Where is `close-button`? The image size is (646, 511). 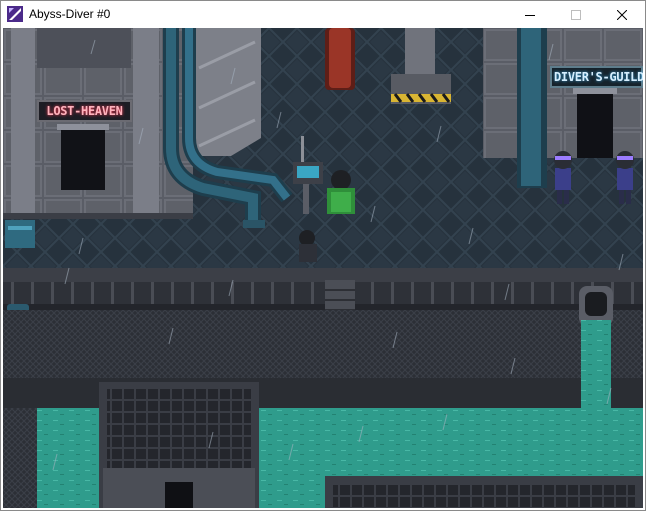
close-button is located at coordinates (622, 14).